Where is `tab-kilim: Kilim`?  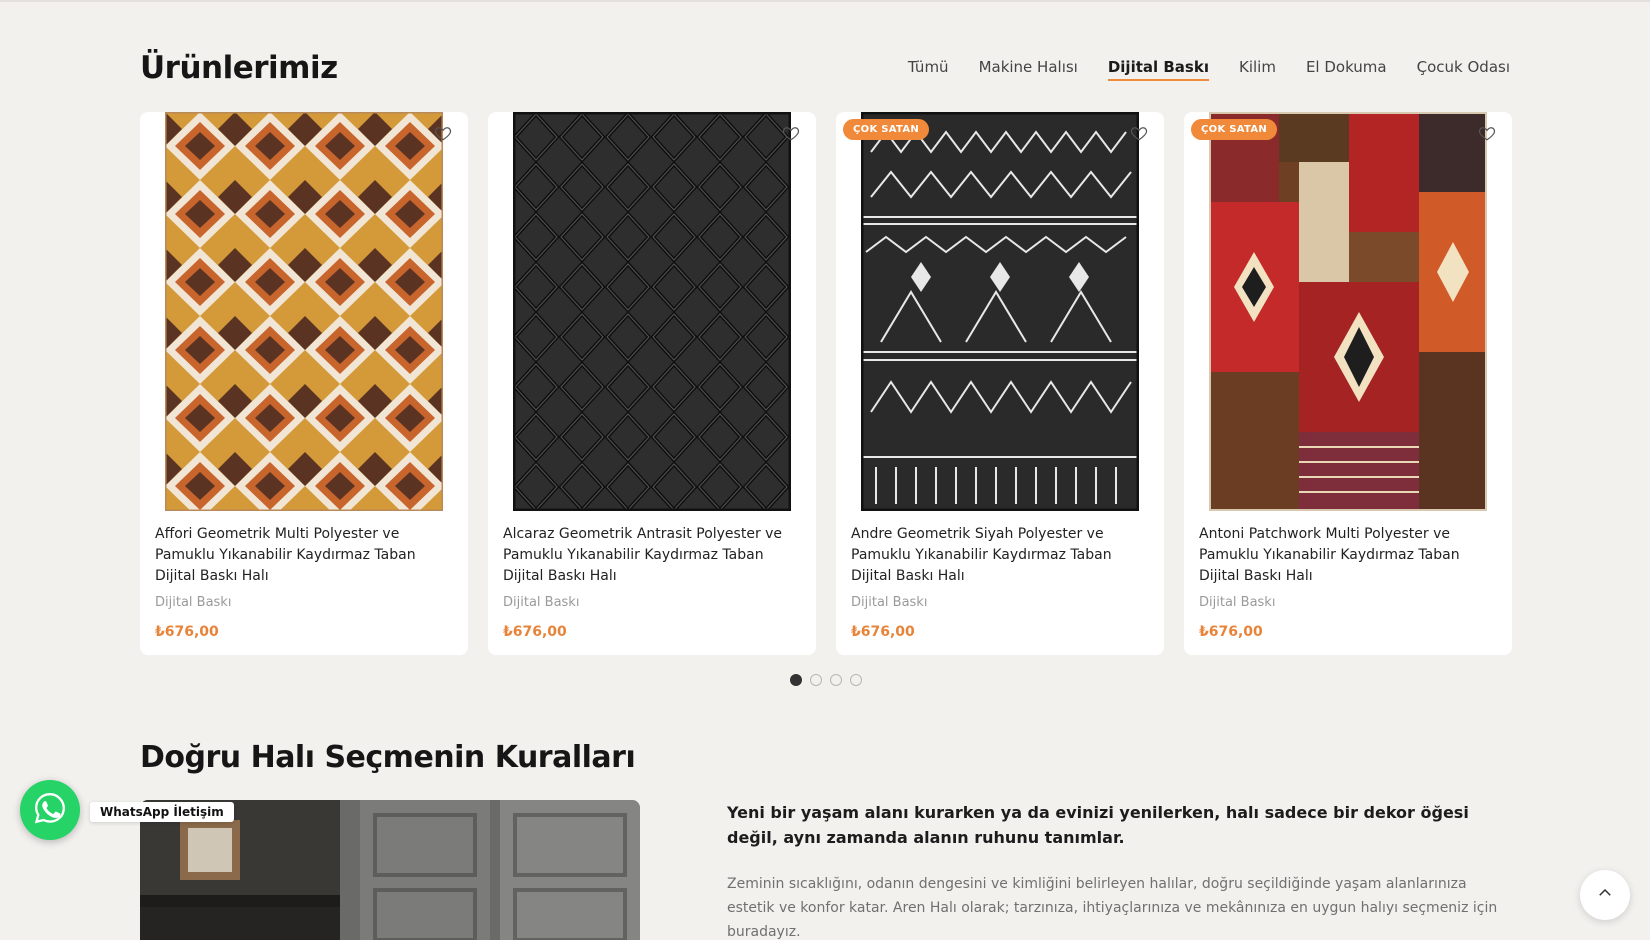
tab-kilim: Kilim is located at coordinates (1257, 69).